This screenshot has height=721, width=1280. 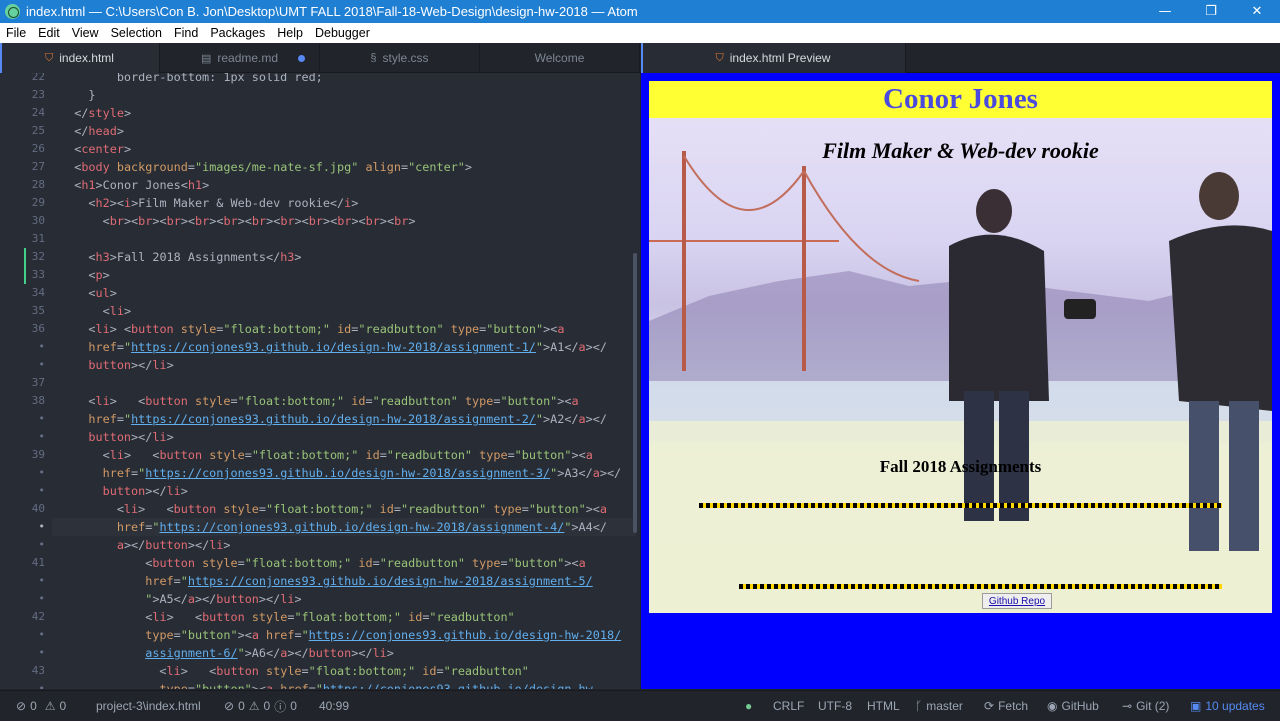 I want to click on code-line: }, so click(x=77, y=95).